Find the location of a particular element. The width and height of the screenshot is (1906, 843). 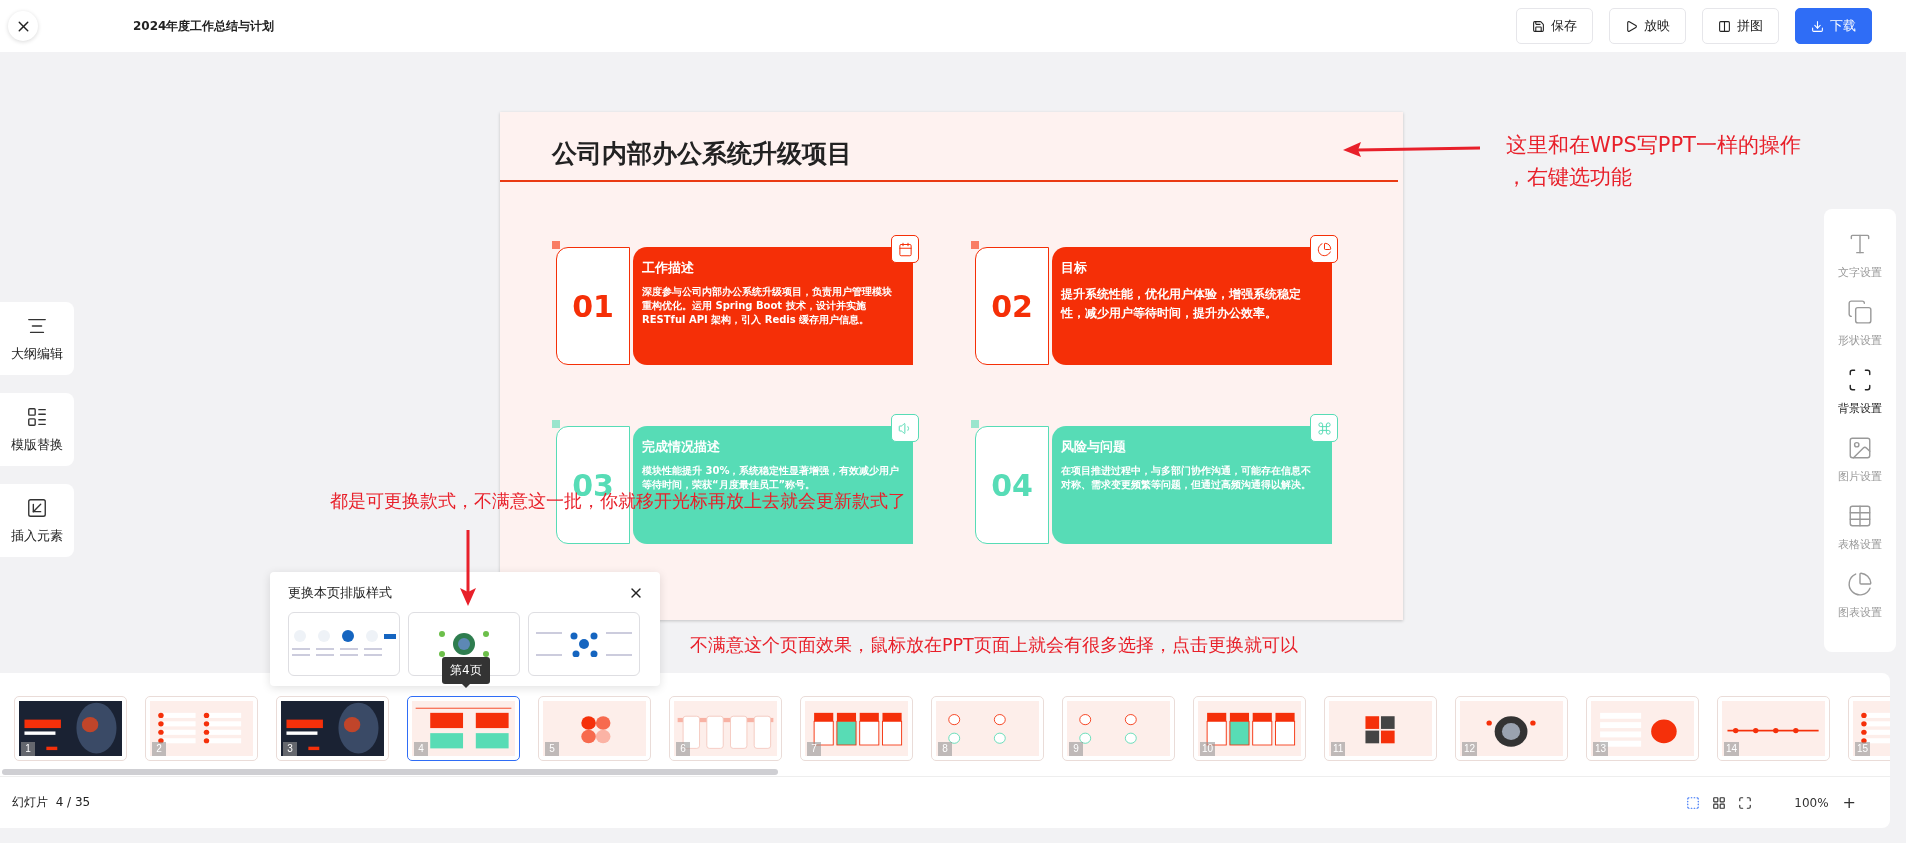

background-icon is located at coordinates (1860, 380).